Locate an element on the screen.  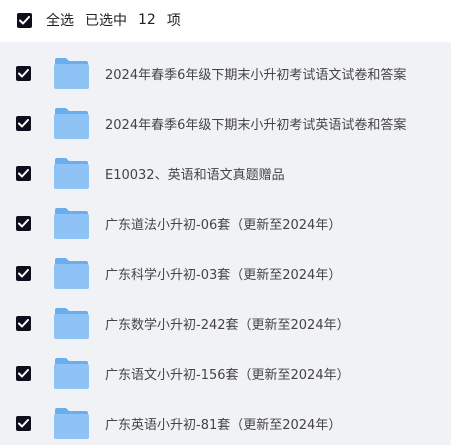
select-all-label: 全选 is located at coordinates (60, 20).